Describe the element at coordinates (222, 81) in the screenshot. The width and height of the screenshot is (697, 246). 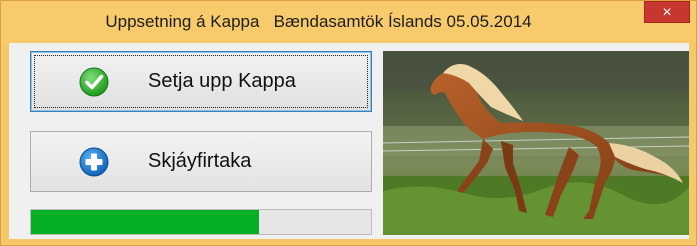
I see `install-button-label: Setja upp Kappa` at that location.